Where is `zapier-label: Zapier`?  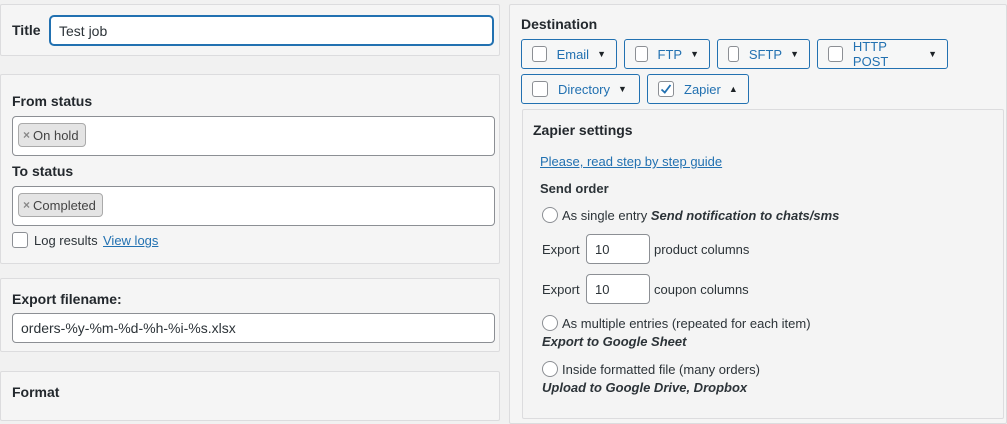 zapier-label: Zapier is located at coordinates (702, 89).